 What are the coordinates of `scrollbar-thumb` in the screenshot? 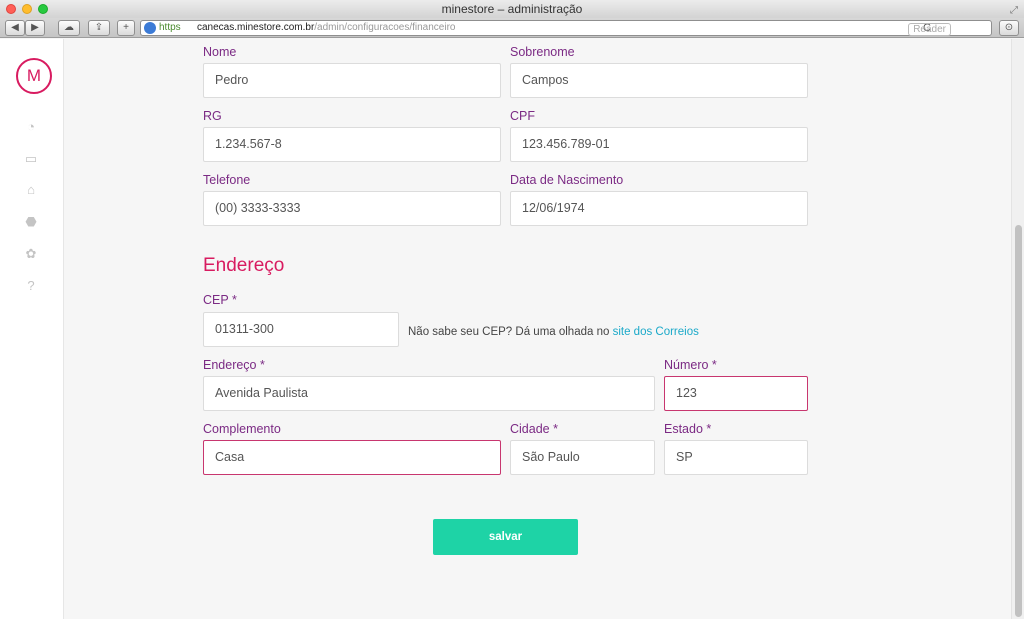 It's located at (1018, 421).